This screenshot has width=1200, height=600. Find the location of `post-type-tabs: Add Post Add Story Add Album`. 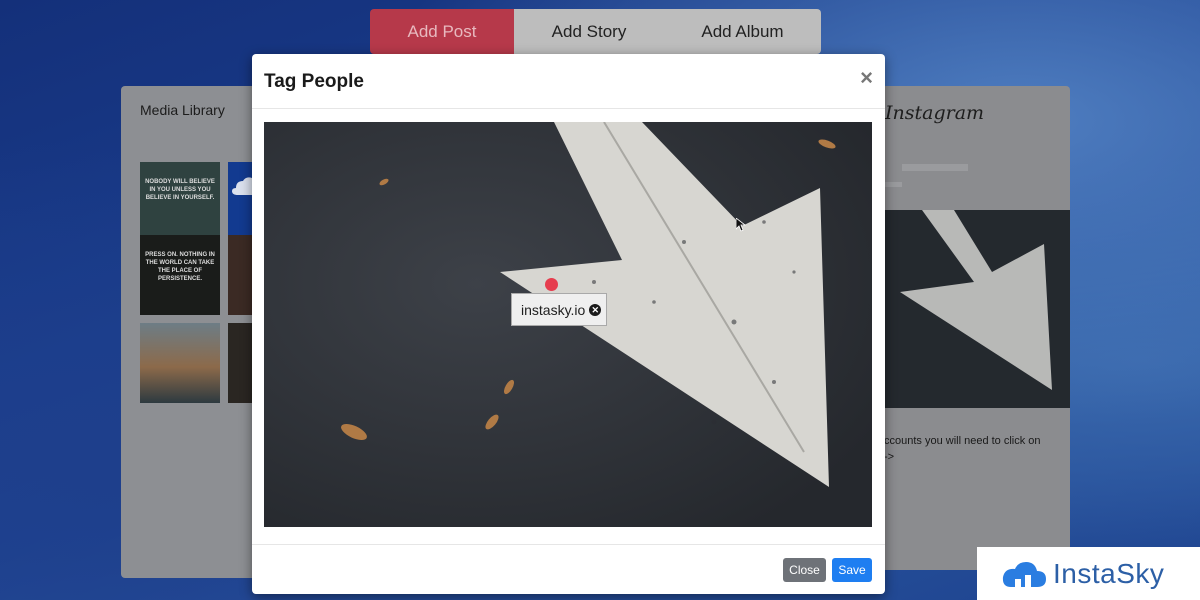

post-type-tabs: Add Post Add Story Add Album is located at coordinates (595, 31).